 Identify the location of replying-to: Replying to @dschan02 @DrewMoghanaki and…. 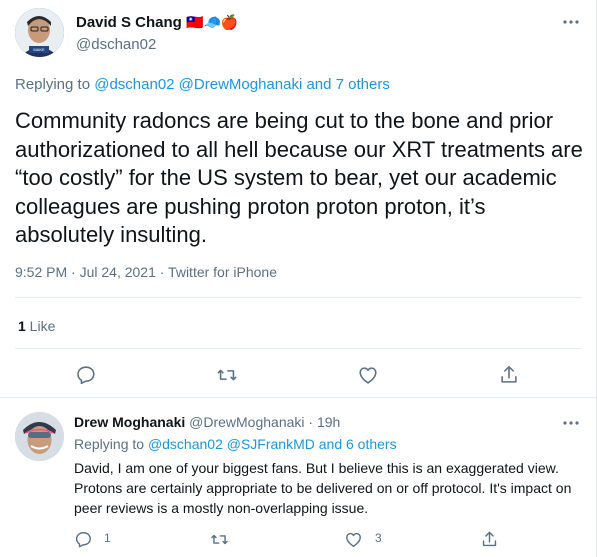
(202, 84).